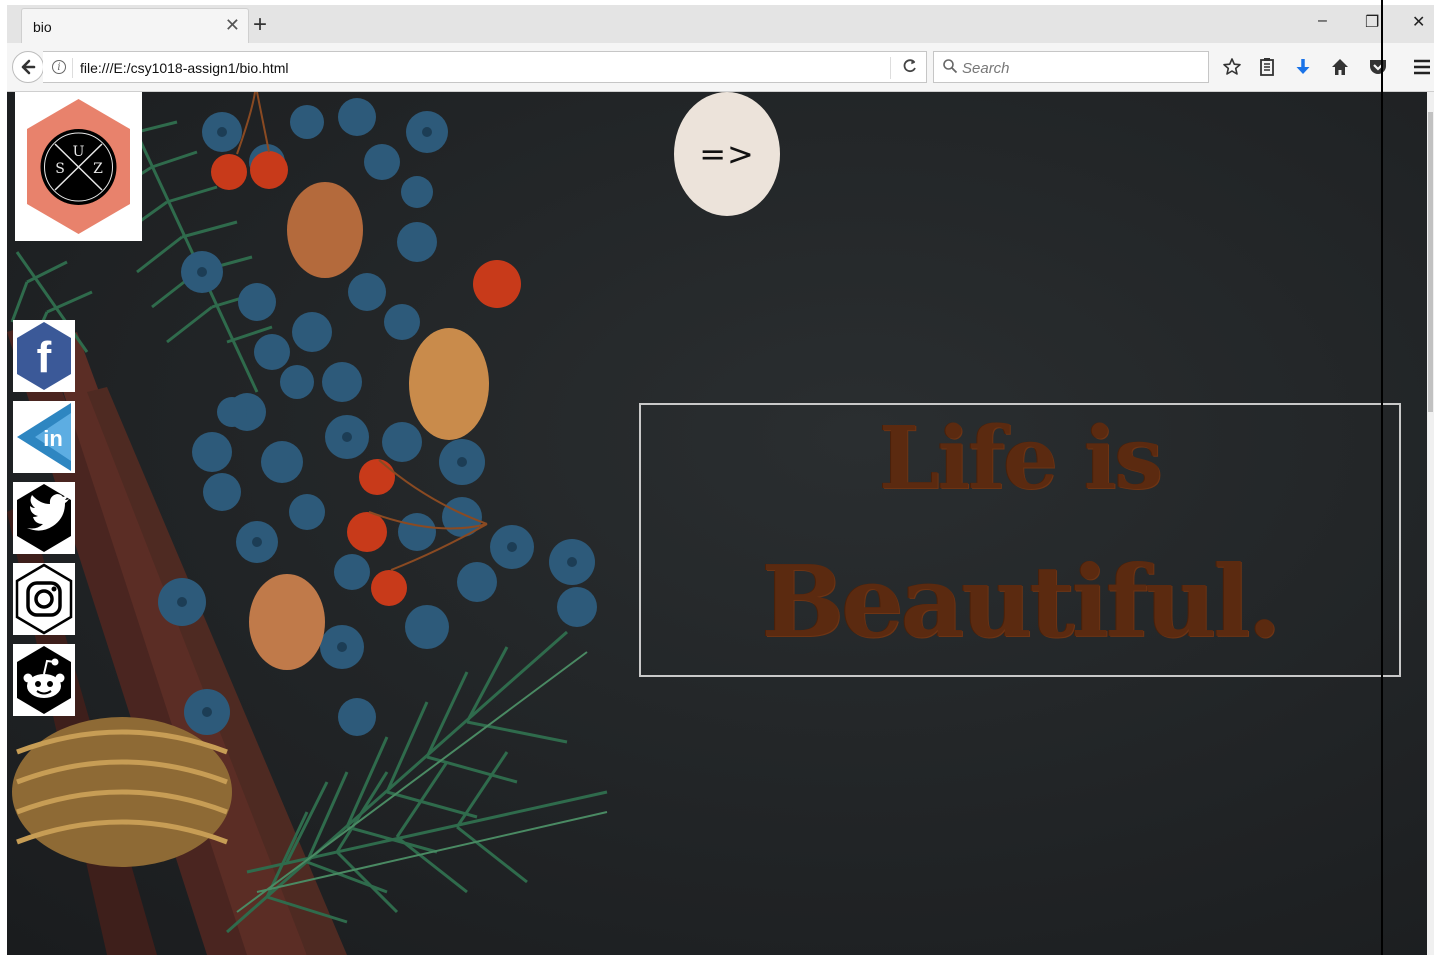 Image resolution: width=1434 pixels, height=955 pixels. I want to click on facebook-link: f, so click(44, 356).